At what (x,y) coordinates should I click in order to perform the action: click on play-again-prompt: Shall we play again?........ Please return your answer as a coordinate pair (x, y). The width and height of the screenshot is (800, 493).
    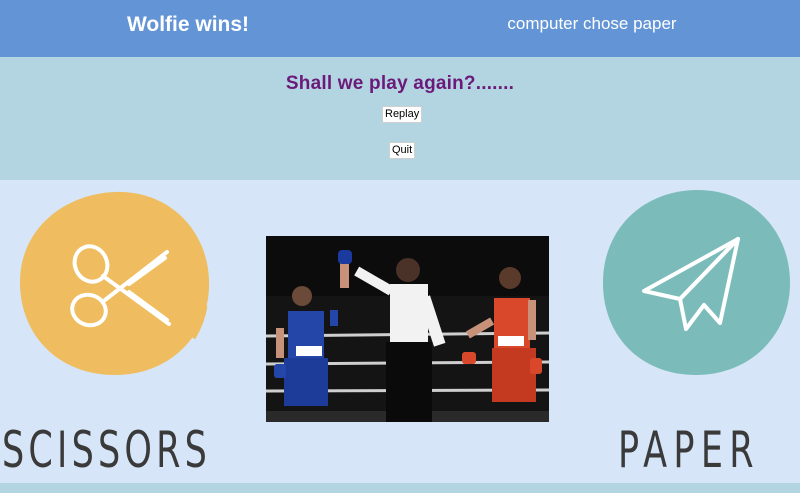
    Looking at the image, I should click on (400, 83).